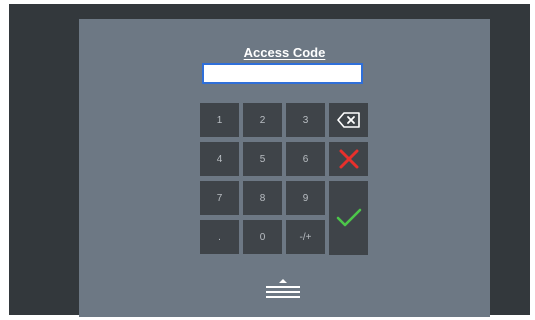 The height and width of the screenshot is (320, 535). I want to click on key-6: 6, so click(305, 159).